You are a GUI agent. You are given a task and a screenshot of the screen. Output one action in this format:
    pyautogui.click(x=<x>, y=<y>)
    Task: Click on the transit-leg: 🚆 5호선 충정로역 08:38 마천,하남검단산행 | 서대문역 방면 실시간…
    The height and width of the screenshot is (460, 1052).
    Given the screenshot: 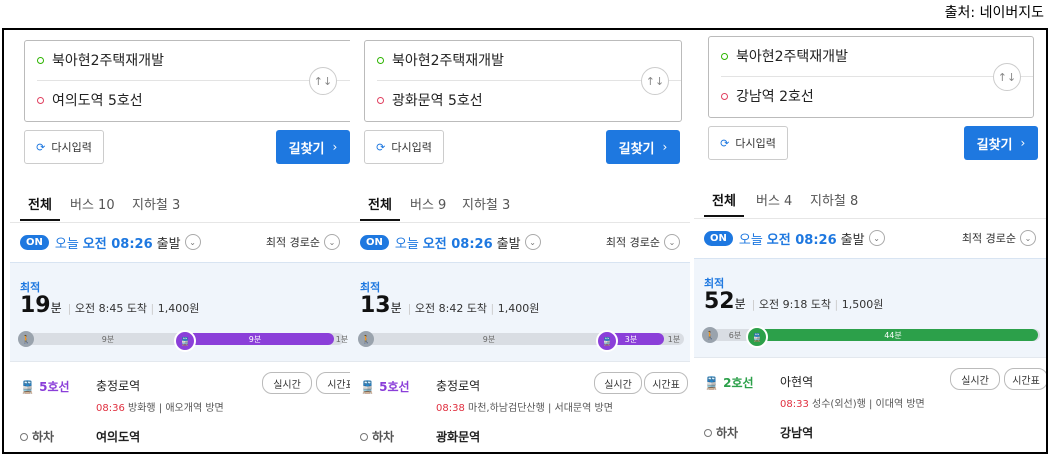 What is the action you would take?
    pyautogui.click(x=520, y=406)
    